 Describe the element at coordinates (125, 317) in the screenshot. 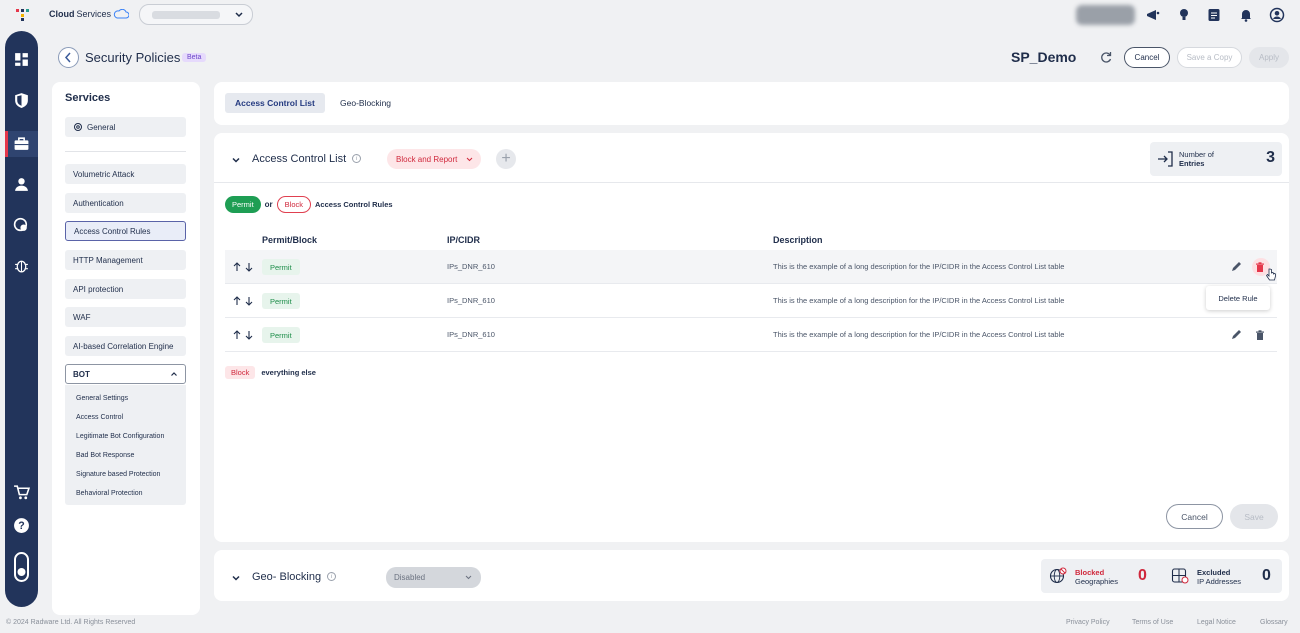

I see `sidebar-item-waf: WAF` at that location.